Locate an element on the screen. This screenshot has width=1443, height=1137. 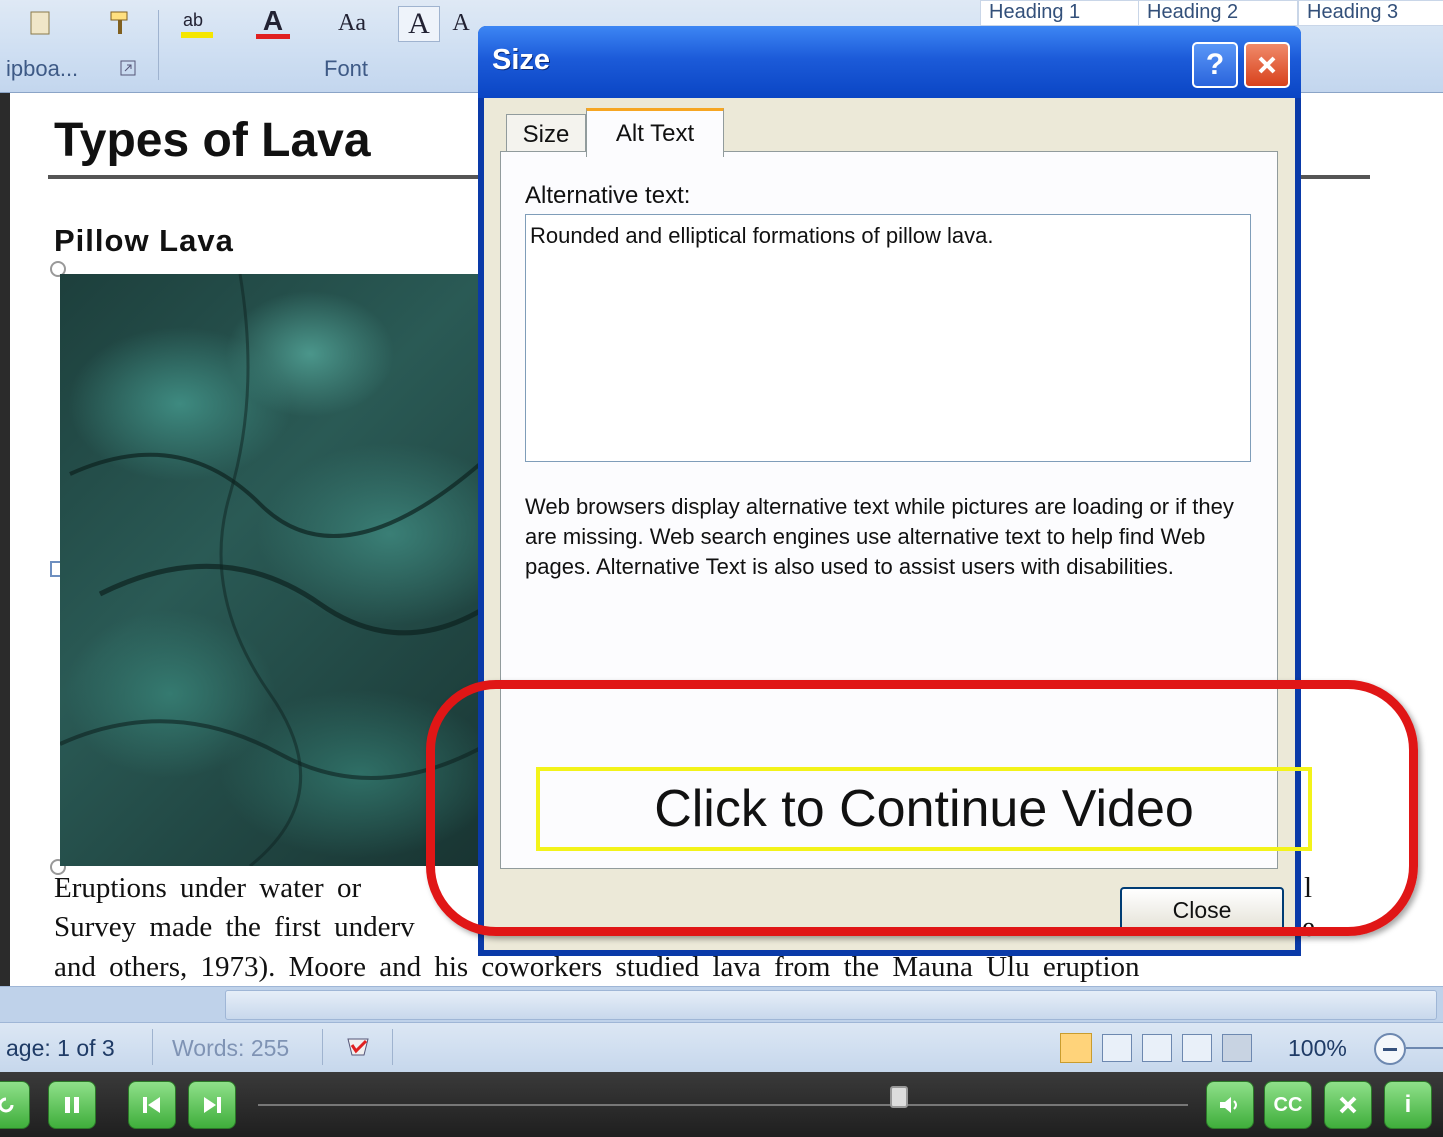
shrink-font-button: A is located at coordinates (461, 23).